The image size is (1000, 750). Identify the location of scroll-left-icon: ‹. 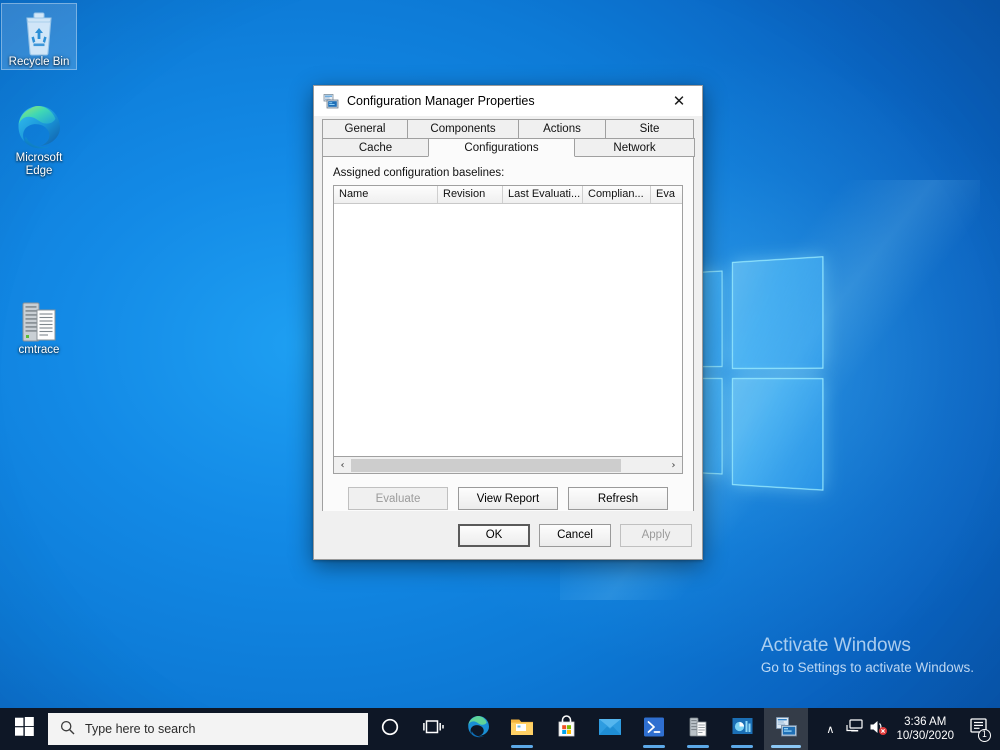
(342, 465).